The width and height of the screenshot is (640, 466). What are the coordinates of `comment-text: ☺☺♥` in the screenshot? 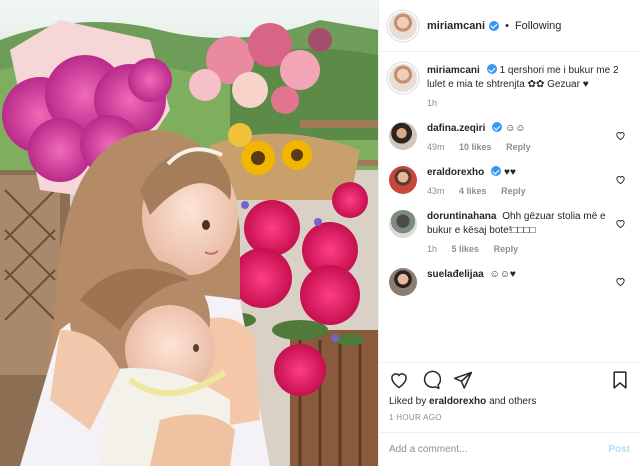 It's located at (502, 274).